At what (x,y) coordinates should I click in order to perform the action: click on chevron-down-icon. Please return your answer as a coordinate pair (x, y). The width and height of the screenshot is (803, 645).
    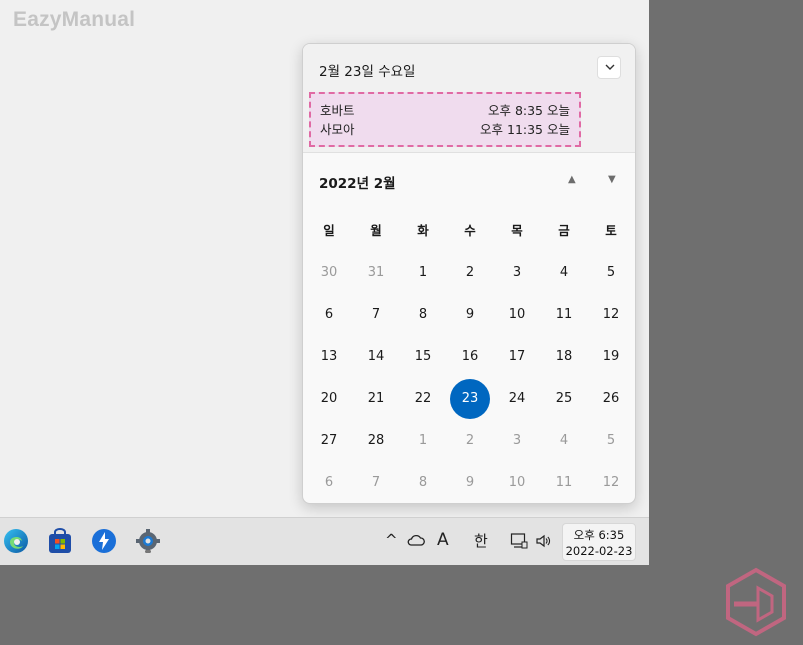
    Looking at the image, I should click on (610, 68).